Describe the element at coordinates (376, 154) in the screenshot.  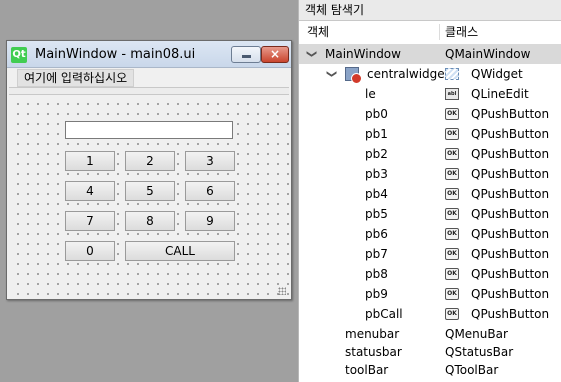
I see `row-object-name: pb2` at that location.